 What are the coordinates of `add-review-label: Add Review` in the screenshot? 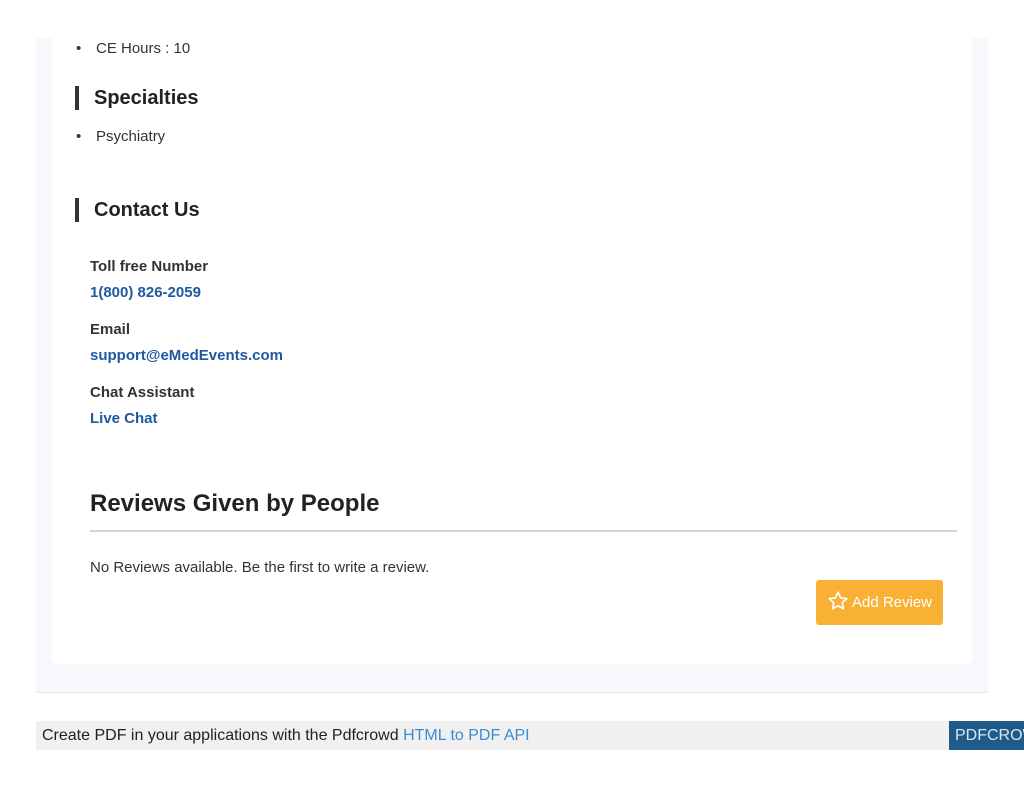 It's located at (892, 602).